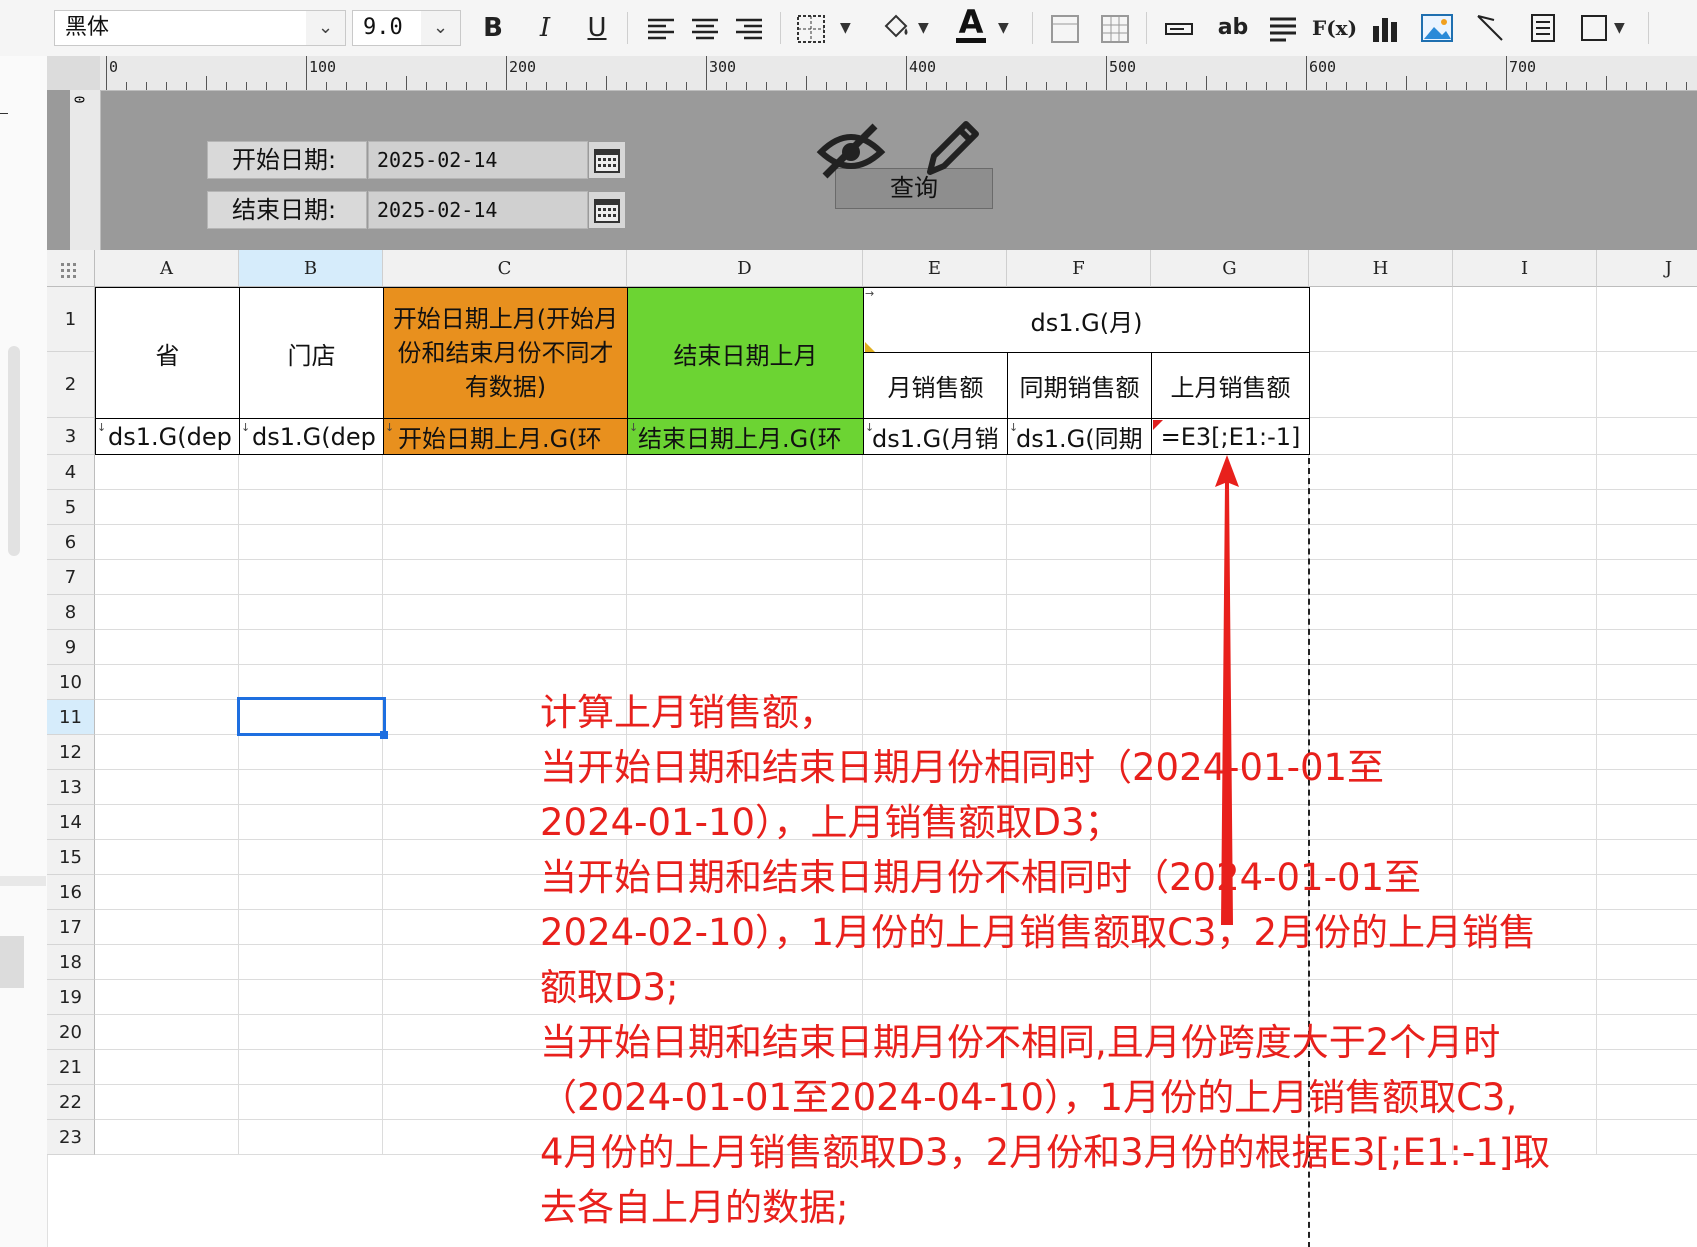 Image resolution: width=1697 pixels, height=1247 pixels. I want to click on header-cell-yoy-sales: 同期销售额, so click(1079, 385).